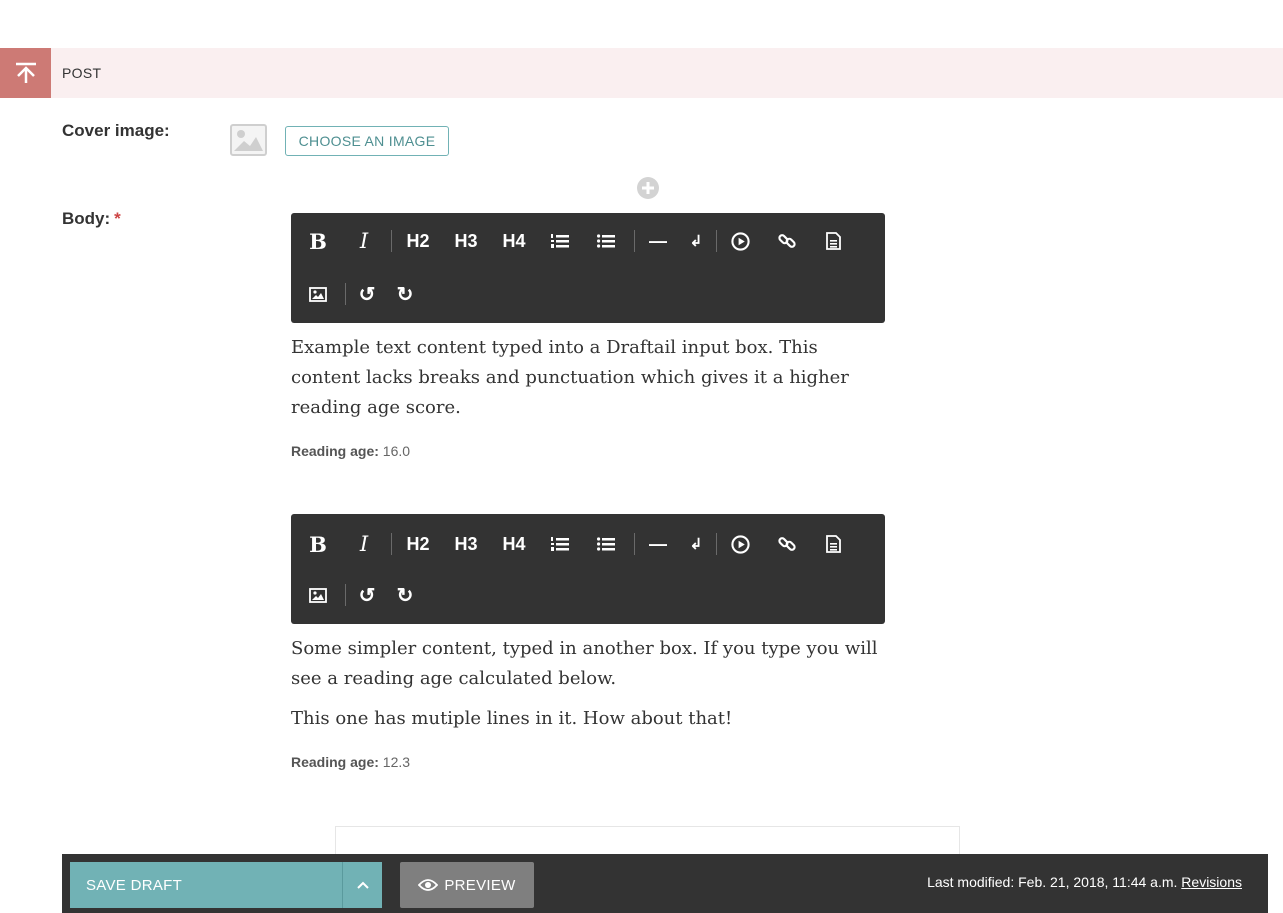 This screenshot has height=913, width=1283. Describe the element at coordinates (248, 140) in the screenshot. I see `image-placeholder-icon` at that location.